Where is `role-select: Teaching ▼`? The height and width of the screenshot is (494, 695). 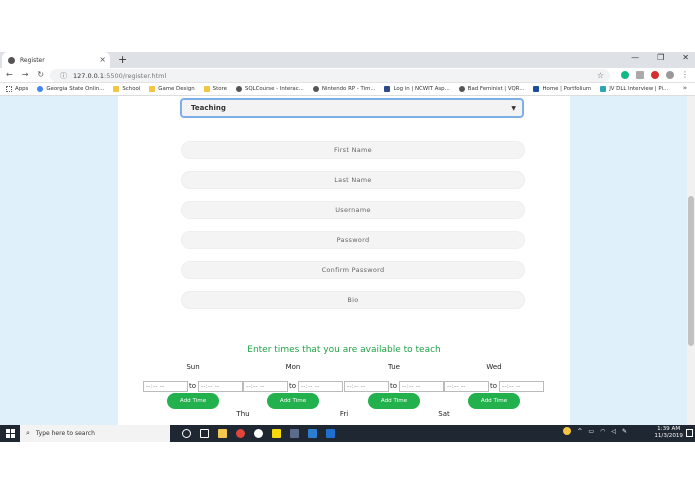
role-select: Teaching ▼ is located at coordinates (352, 108).